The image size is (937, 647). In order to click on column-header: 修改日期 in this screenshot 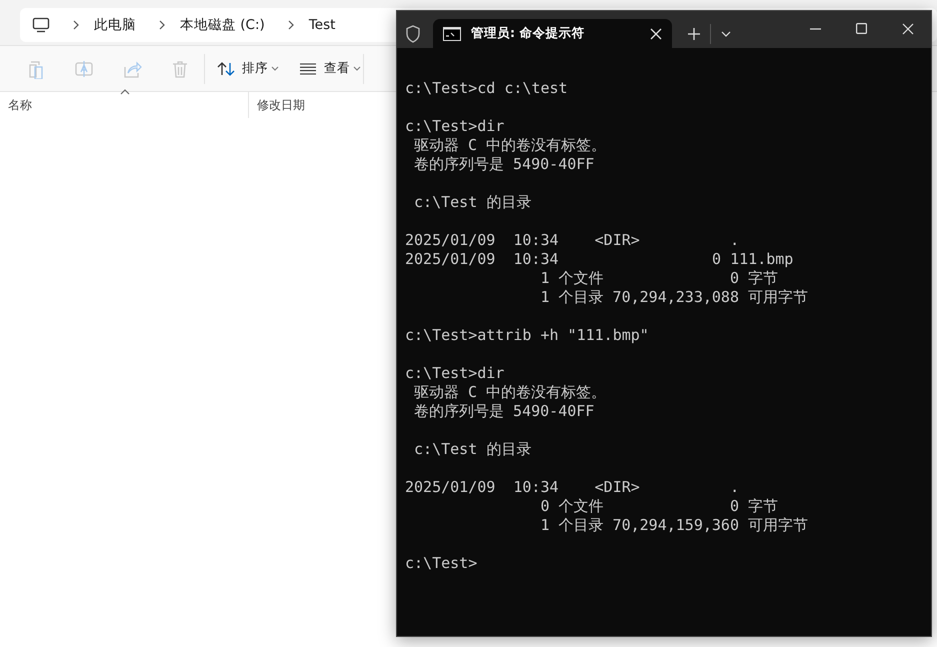, I will do `click(281, 105)`.